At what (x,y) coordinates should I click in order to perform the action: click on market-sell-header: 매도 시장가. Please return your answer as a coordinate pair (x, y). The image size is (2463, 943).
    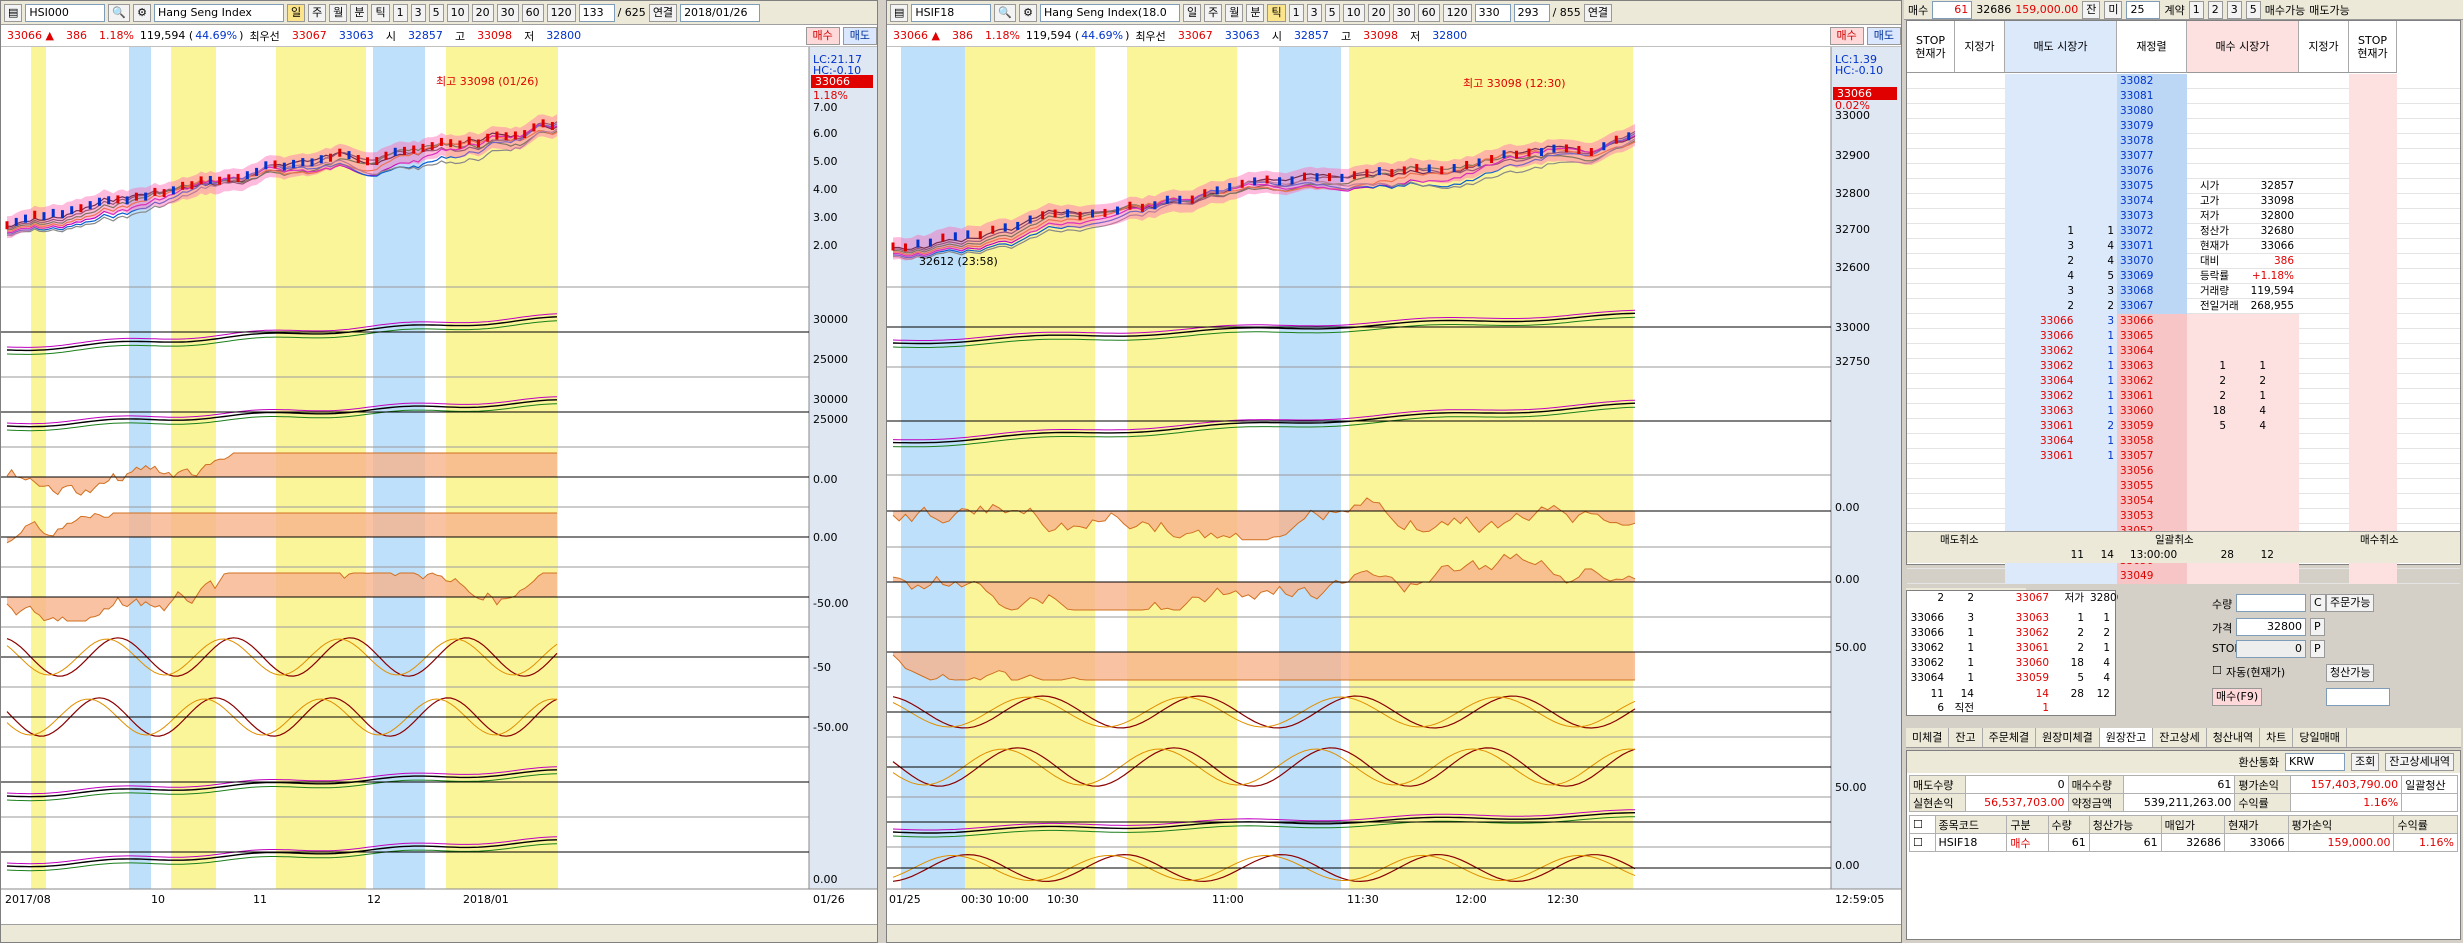
    Looking at the image, I should click on (2061, 47).